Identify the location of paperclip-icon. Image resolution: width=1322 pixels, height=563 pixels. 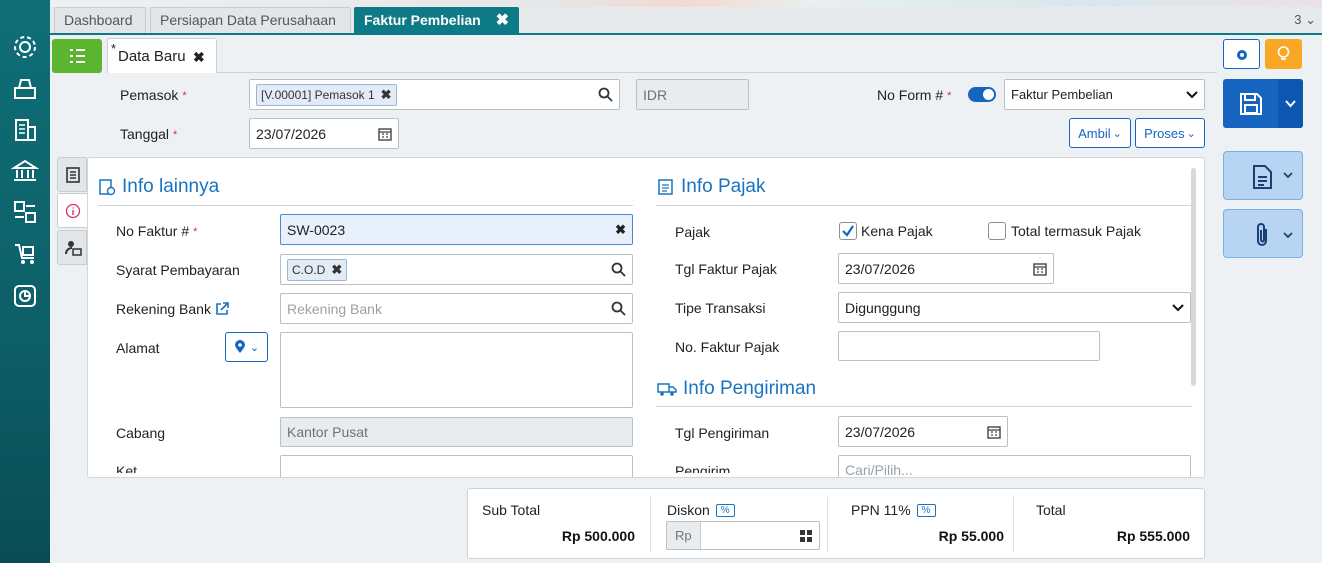
(1262, 235).